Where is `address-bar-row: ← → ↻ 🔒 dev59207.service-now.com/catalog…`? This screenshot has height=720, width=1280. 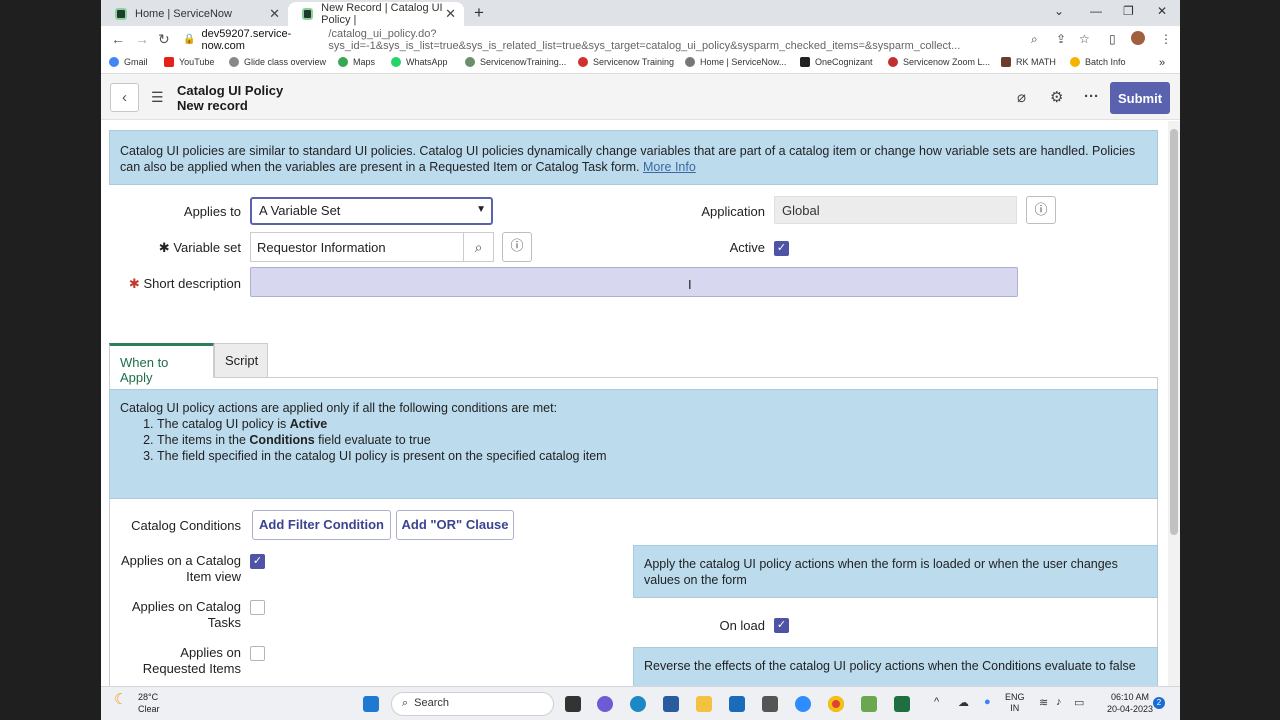 address-bar-row: ← → ↻ 🔒 dev59207.service-now.com/catalog… is located at coordinates (640, 39).